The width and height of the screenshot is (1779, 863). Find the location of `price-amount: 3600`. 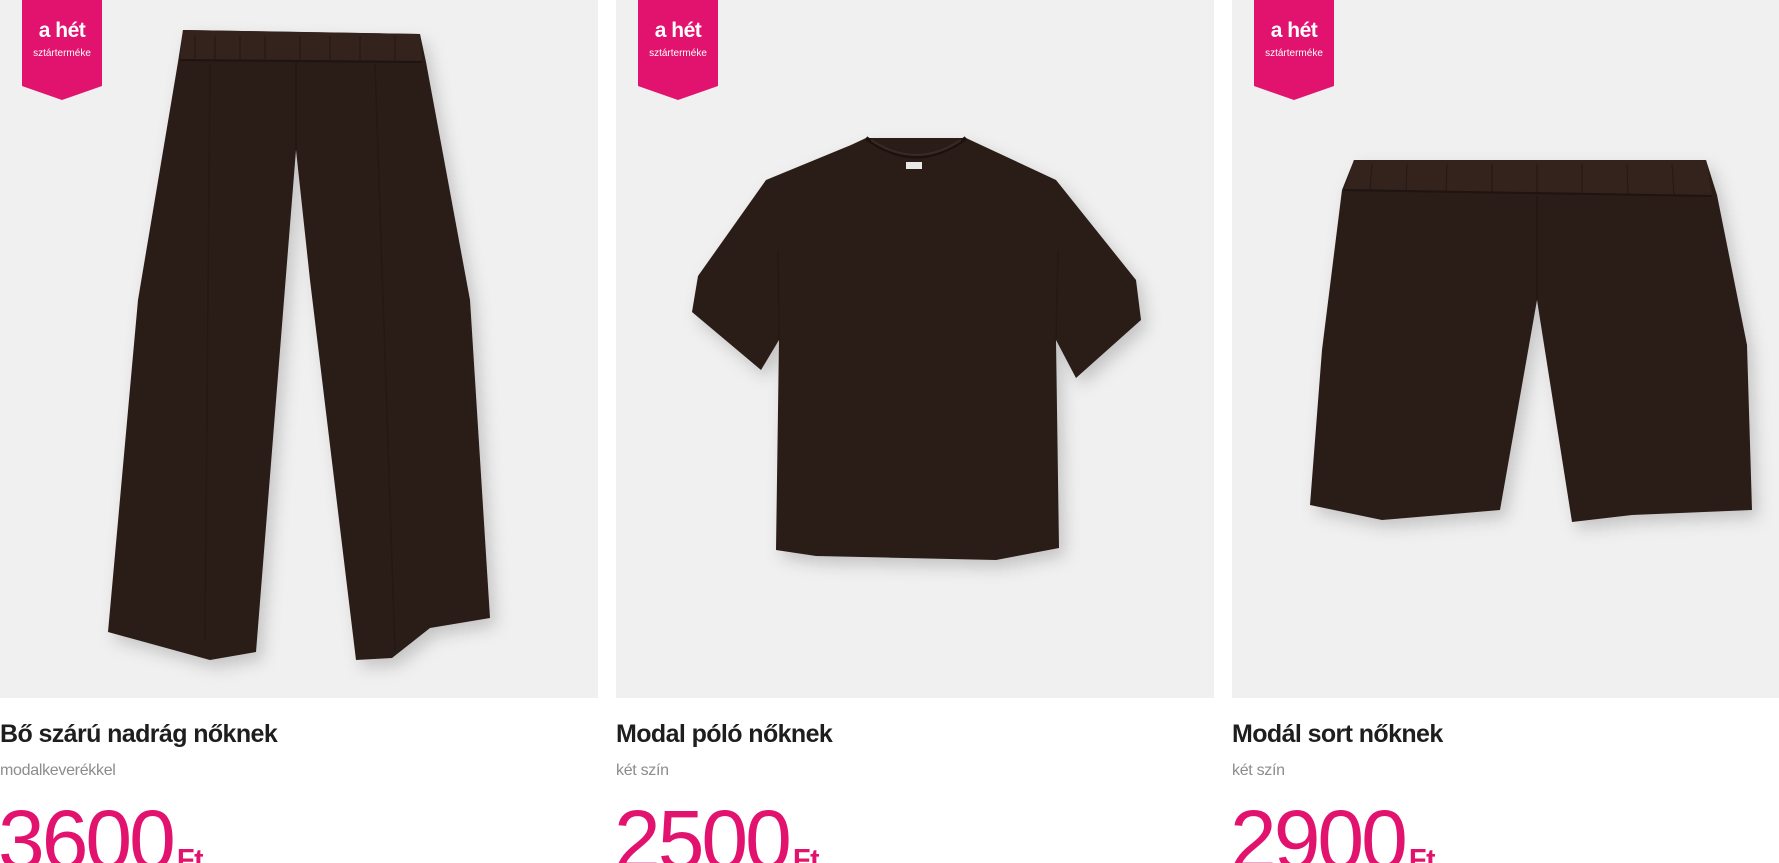

price-amount: 3600 is located at coordinates (88, 828).